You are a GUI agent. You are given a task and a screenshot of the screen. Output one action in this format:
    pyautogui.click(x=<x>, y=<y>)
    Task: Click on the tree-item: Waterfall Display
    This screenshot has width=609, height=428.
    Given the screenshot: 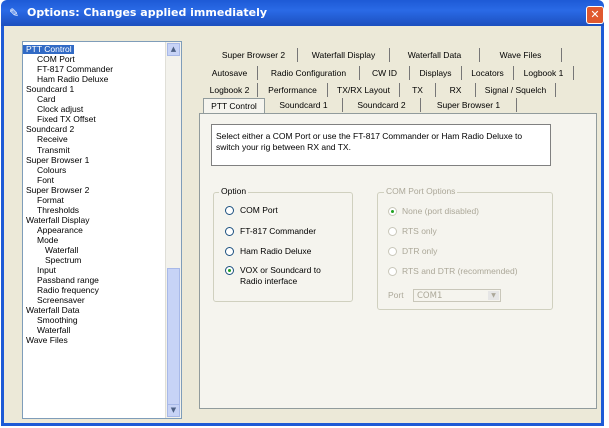 What is the action you would take?
    pyautogui.click(x=57, y=220)
    